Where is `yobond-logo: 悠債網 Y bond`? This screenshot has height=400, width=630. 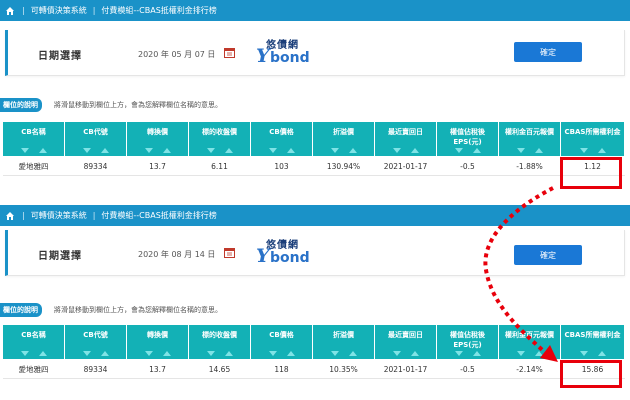
yobond-logo: 悠債網 Y bond is located at coordinates (288, 51).